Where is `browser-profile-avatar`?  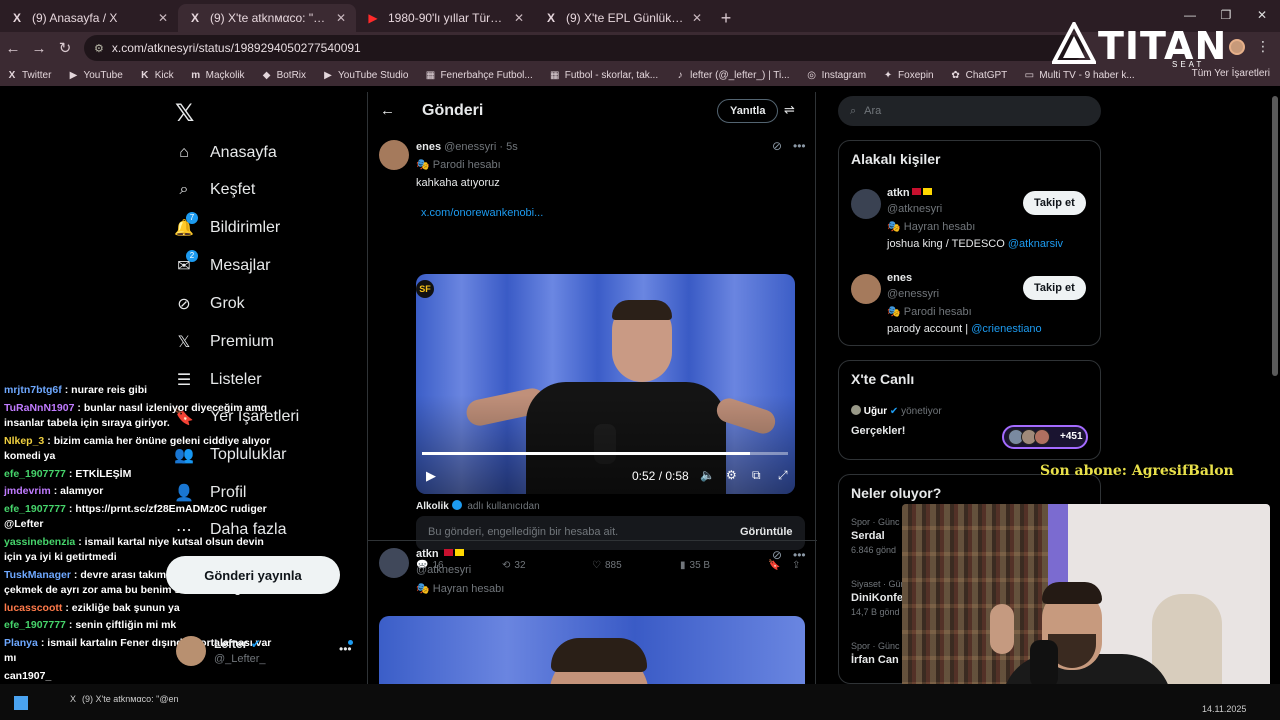
browser-profile-avatar is located at coordinates (1237, 47).